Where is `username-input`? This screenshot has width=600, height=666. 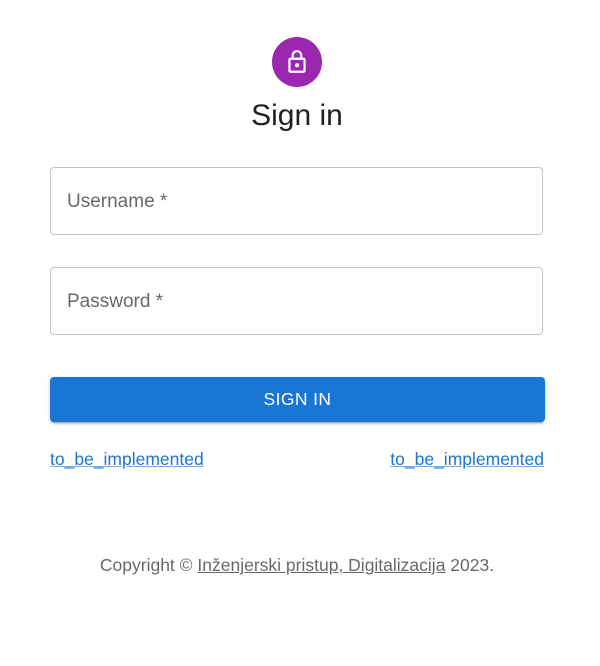
username-input is located at coordinates (296, 201).